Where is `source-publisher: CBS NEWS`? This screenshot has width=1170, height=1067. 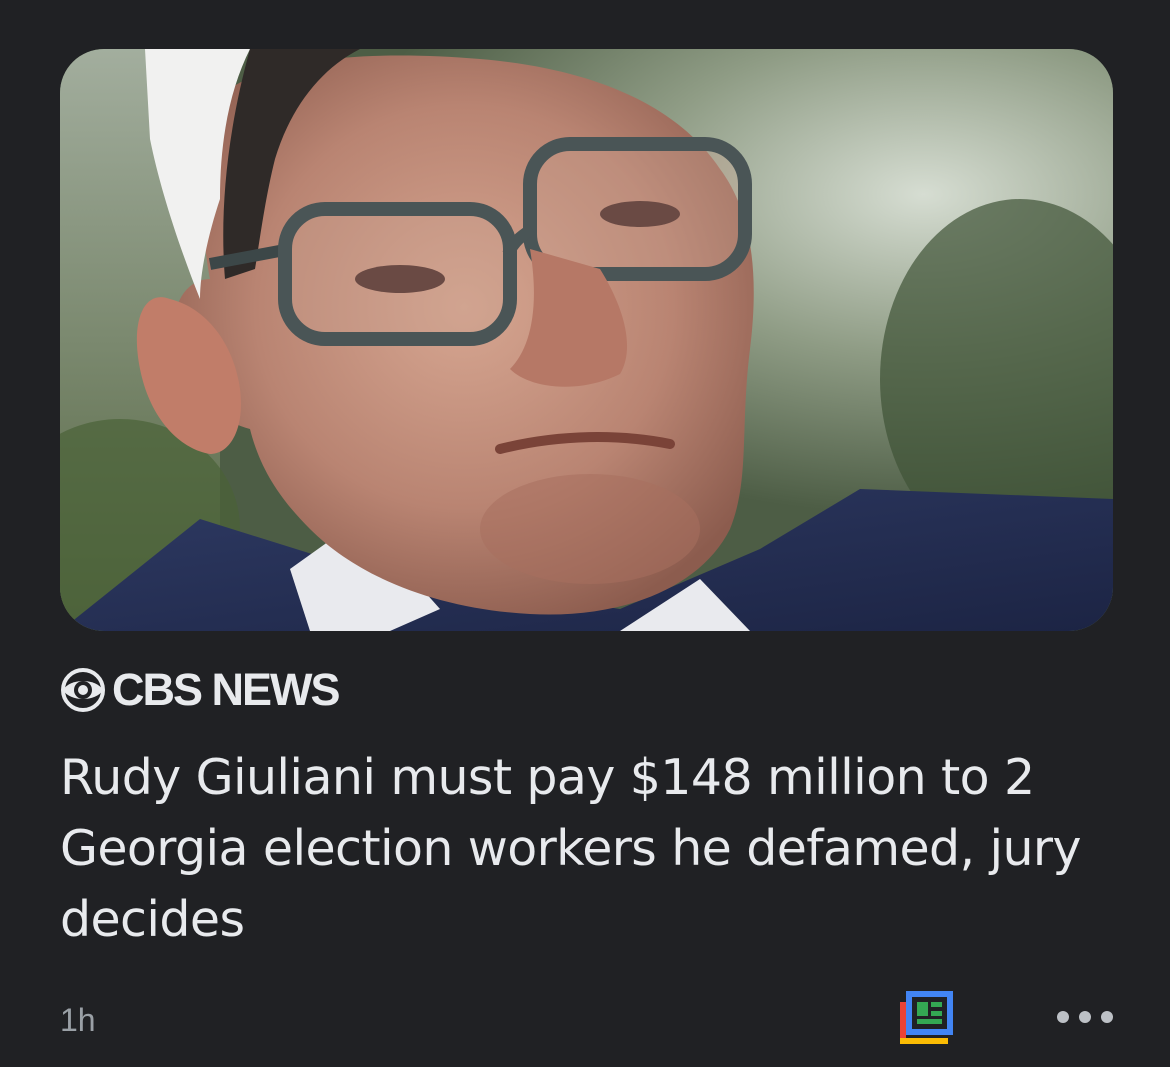 source-publisher: CBS NEWS is located at coordinates (200, 689).